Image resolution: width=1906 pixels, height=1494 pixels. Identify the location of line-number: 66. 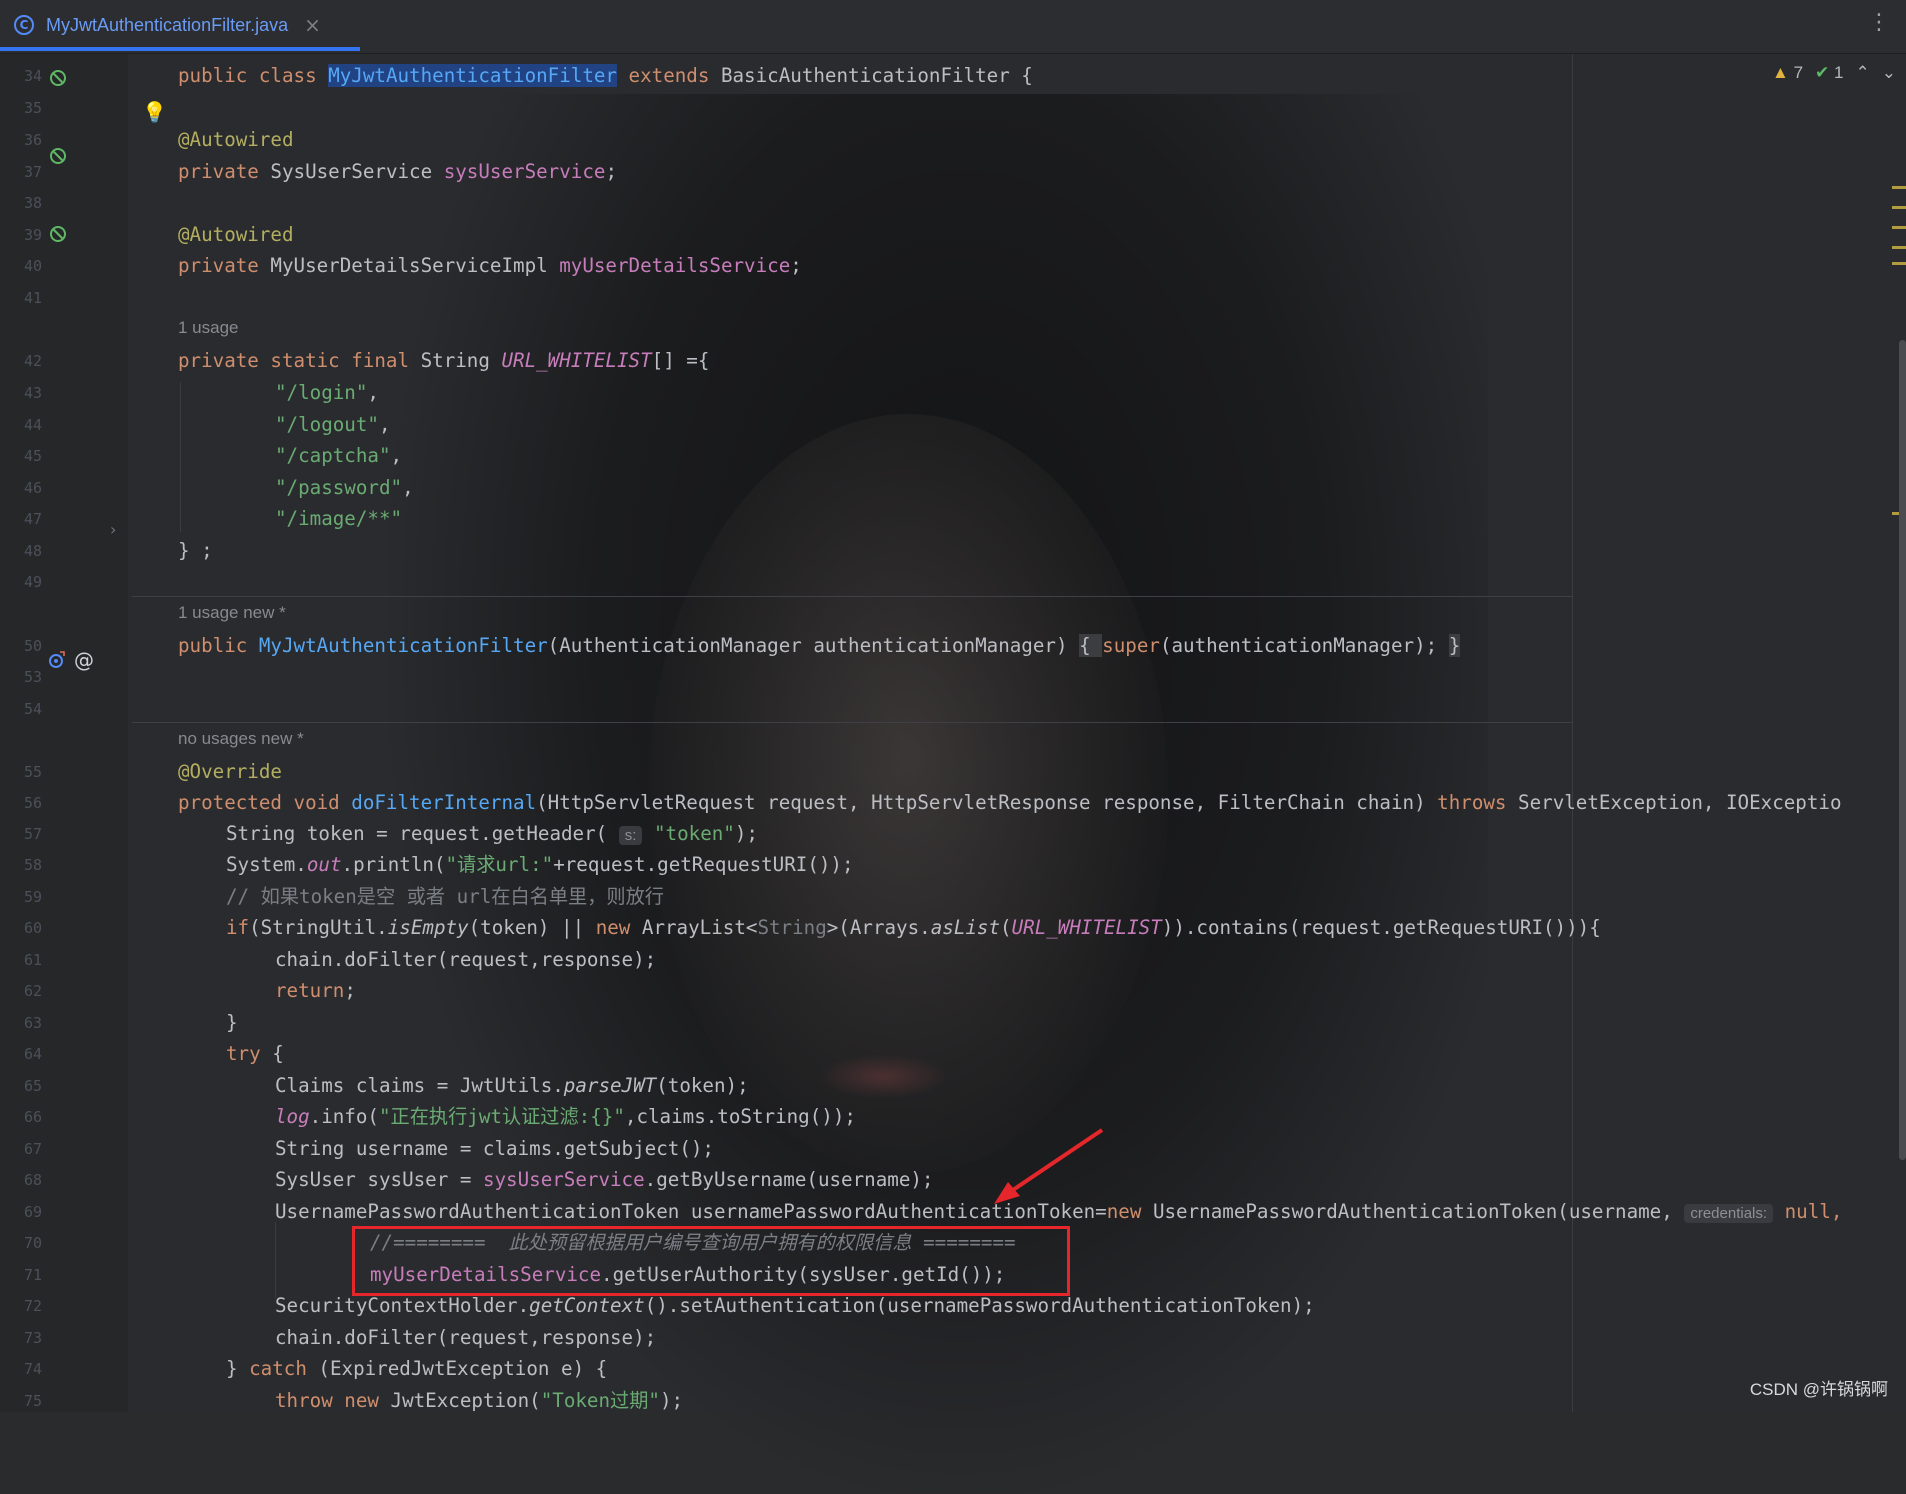
(21, 1117).